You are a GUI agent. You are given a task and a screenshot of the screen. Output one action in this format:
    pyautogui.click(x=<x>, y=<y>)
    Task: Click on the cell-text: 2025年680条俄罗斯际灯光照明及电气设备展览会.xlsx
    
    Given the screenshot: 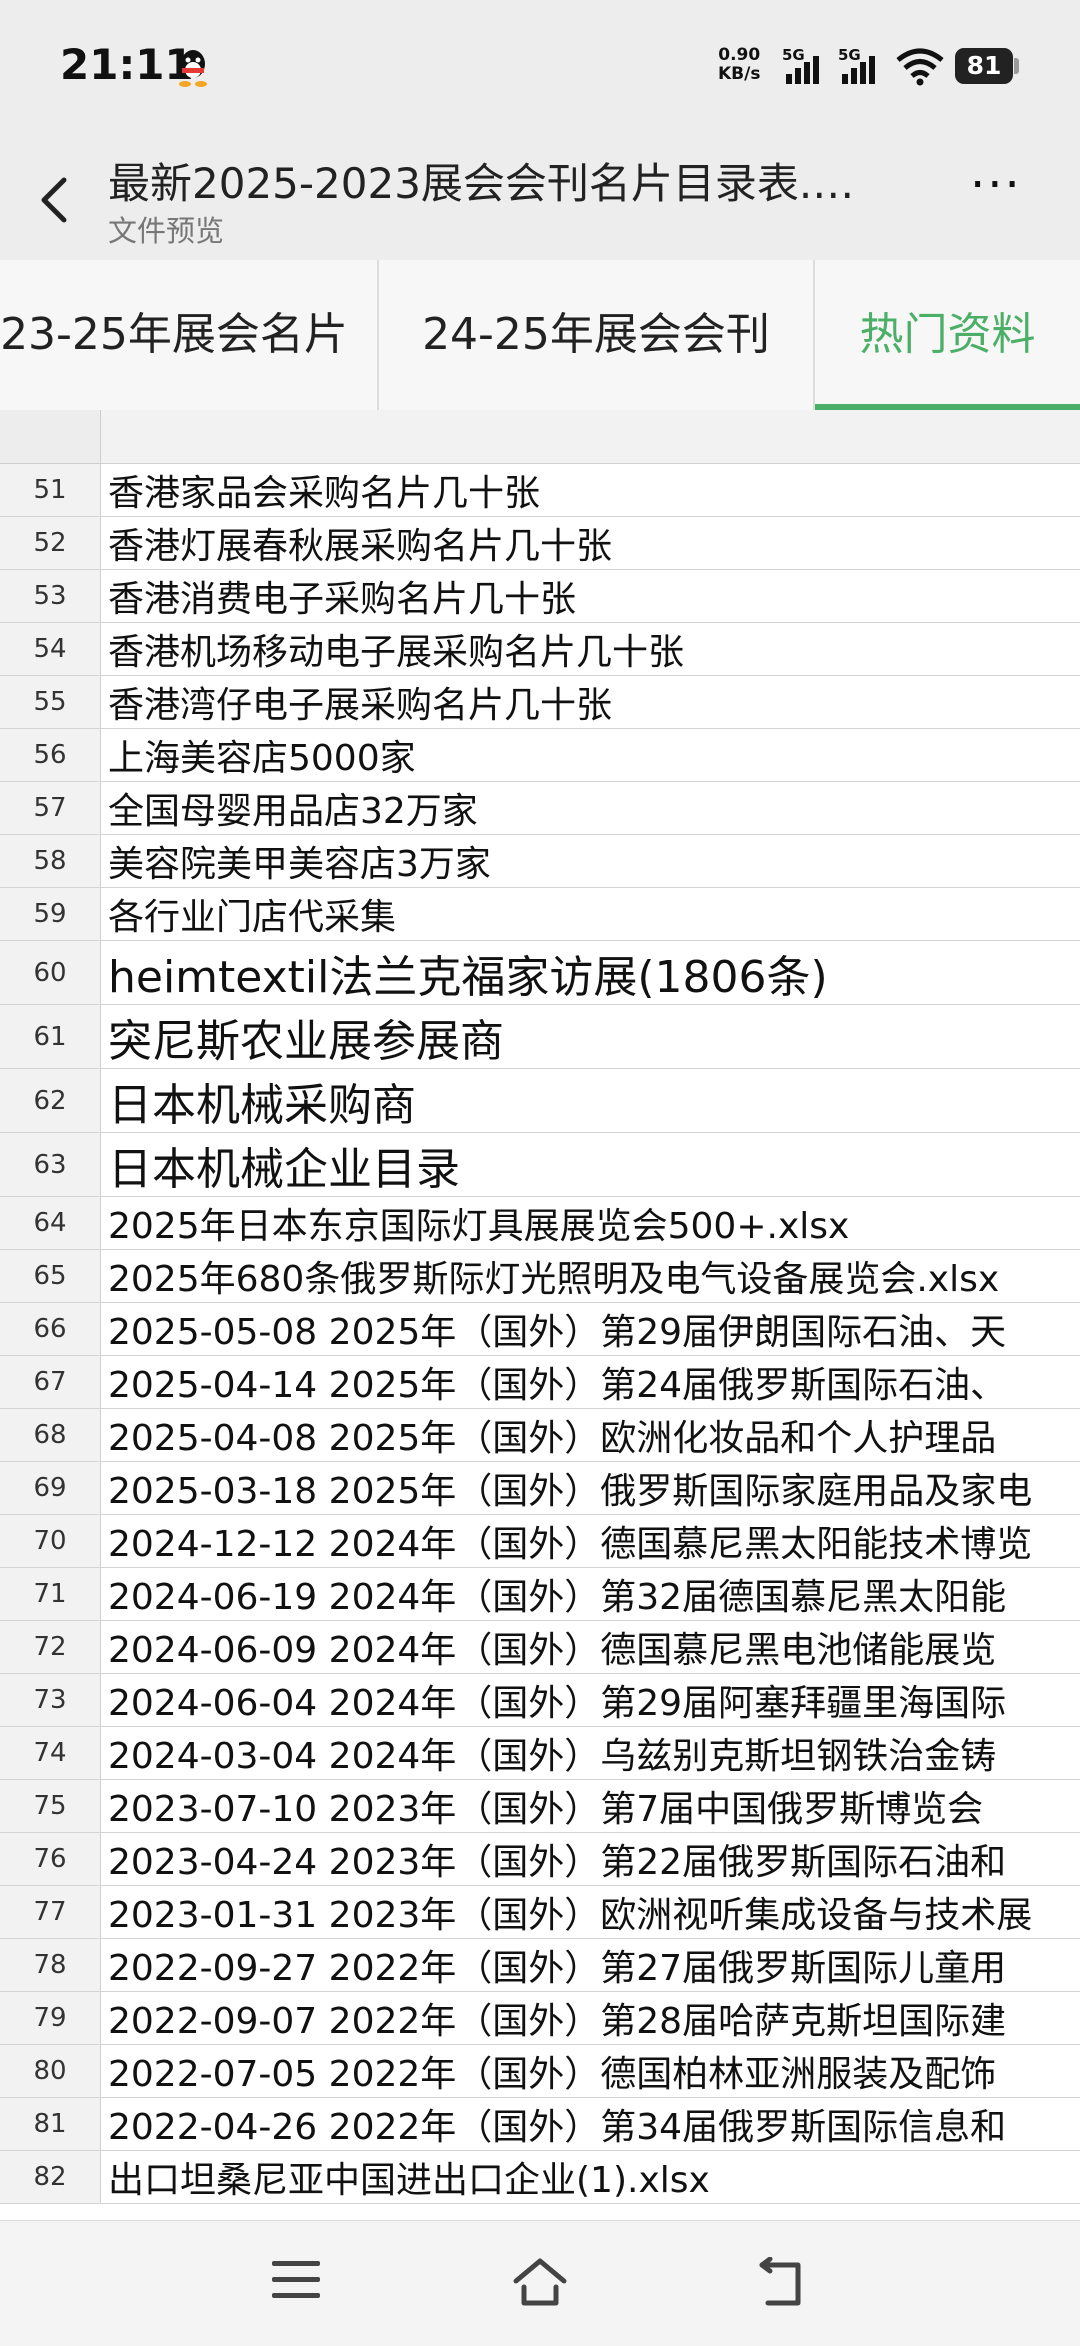 What is the action you would take?
    pyautogui.click(x=553, y=1276)
    